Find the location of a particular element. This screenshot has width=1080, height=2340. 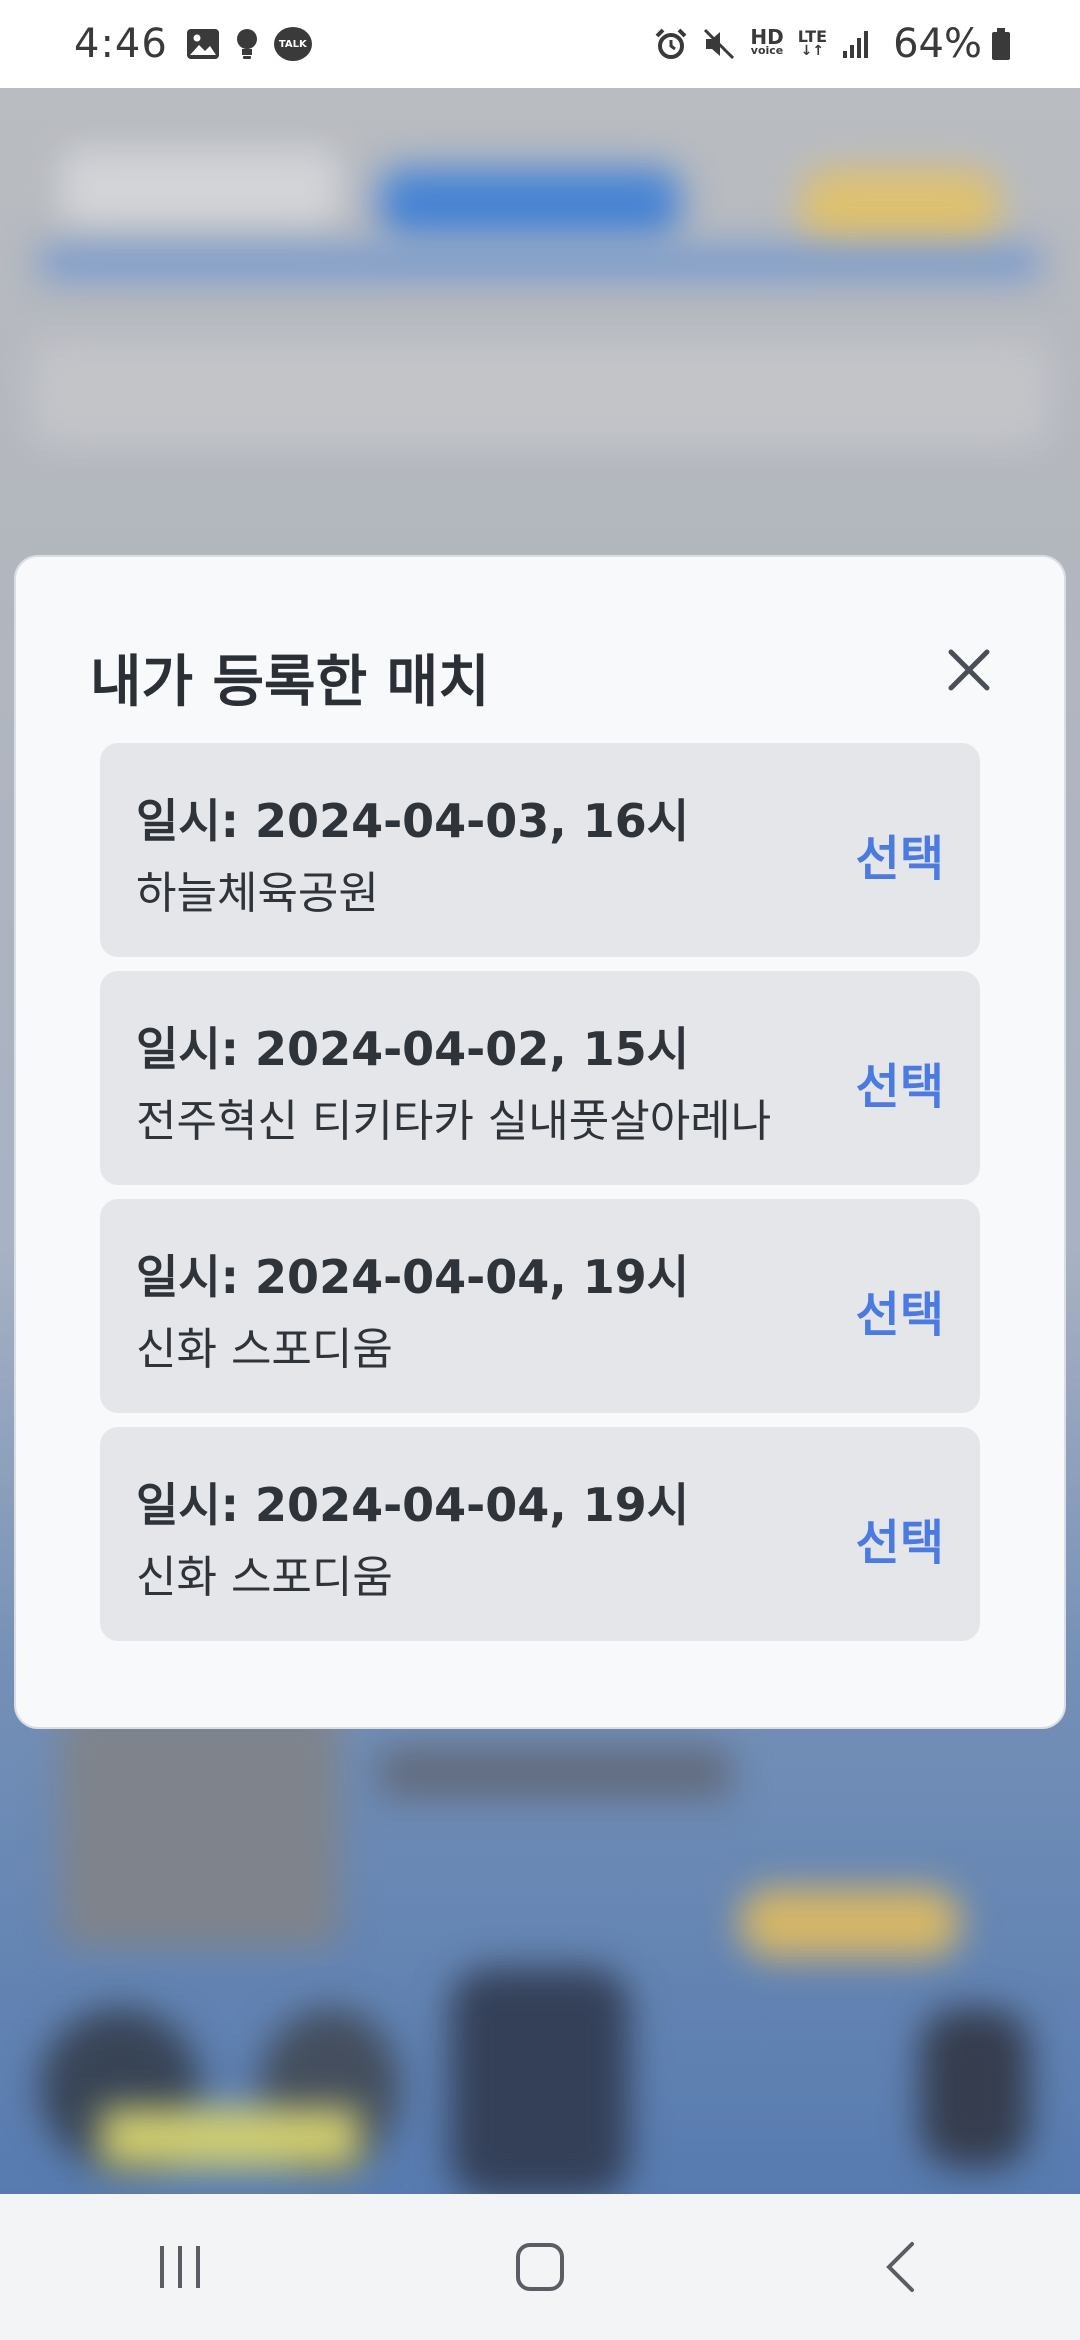

home-button is located at coordinates (540, 2267).